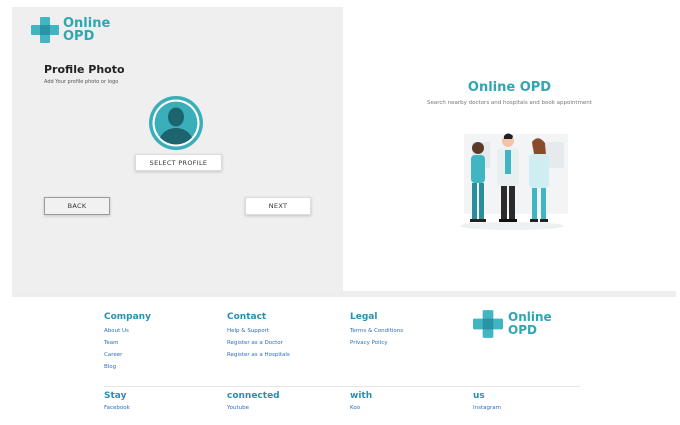 This screenshot has height=425, width=680. I want to click on footer-link-career: Career, so click(127, 355).